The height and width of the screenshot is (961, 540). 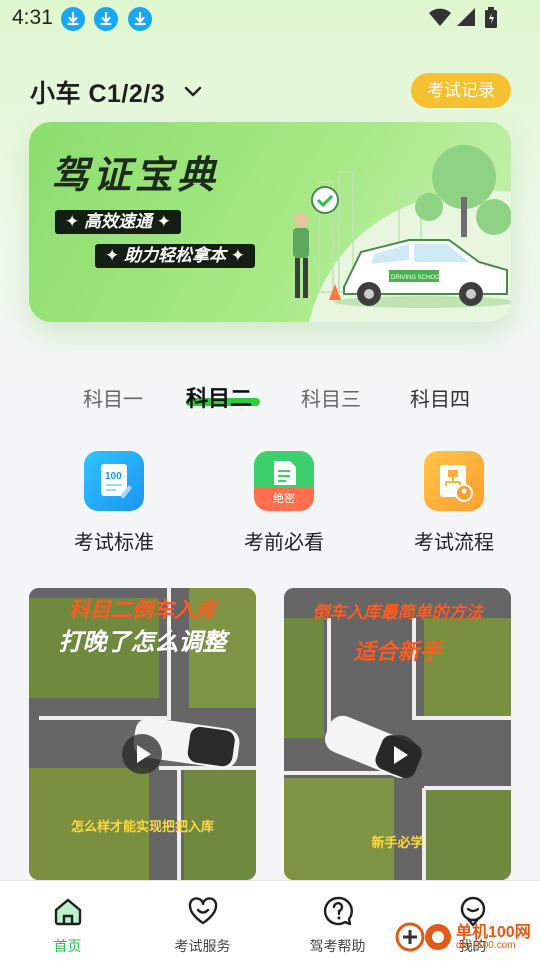 I want to click on exam-record-button: 考试记录, so click(x=461, y=90).